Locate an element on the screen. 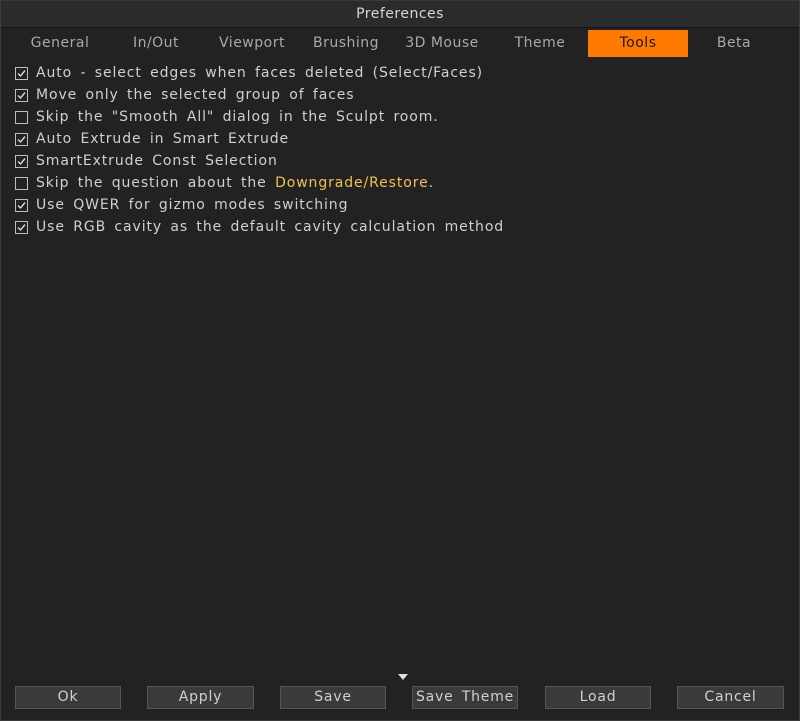  option-label: Use QWER for gizmo modes switching is located at coordinates (192, 205).